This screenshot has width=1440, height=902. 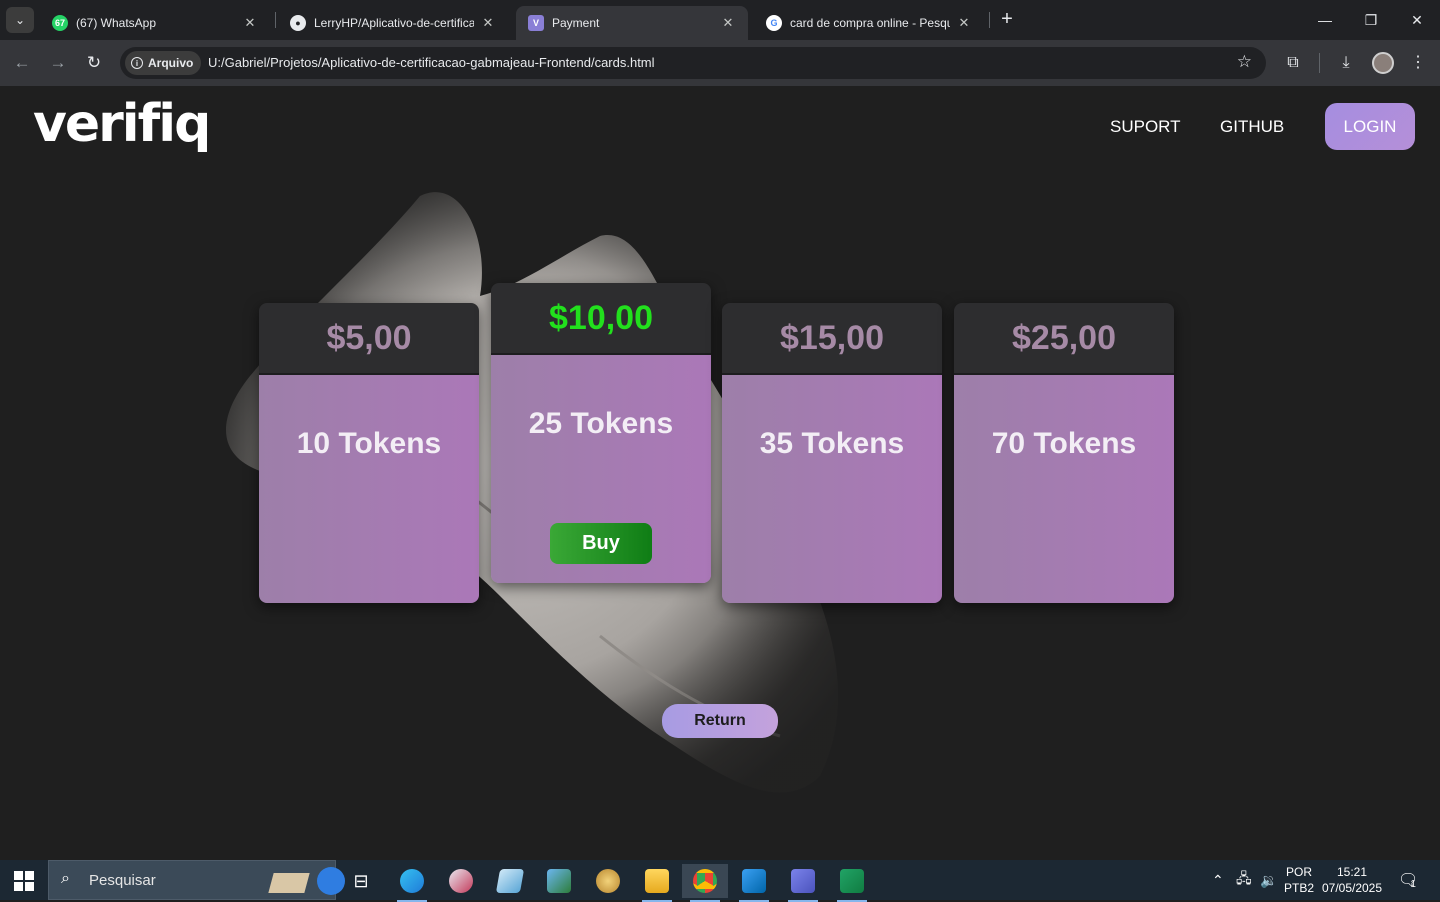 I want to click on notes-app-icon, so click(x=510, y=881).